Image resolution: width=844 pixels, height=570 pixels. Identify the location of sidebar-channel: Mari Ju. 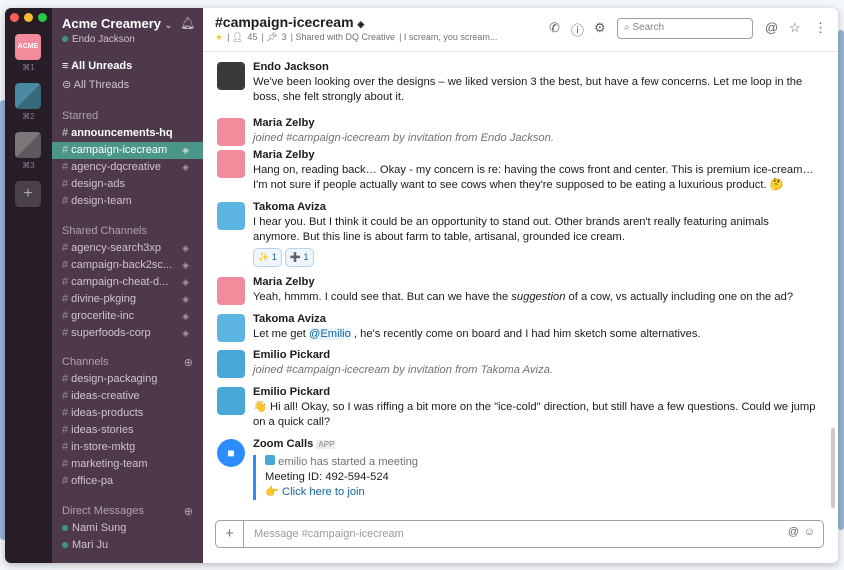
(127, 545).